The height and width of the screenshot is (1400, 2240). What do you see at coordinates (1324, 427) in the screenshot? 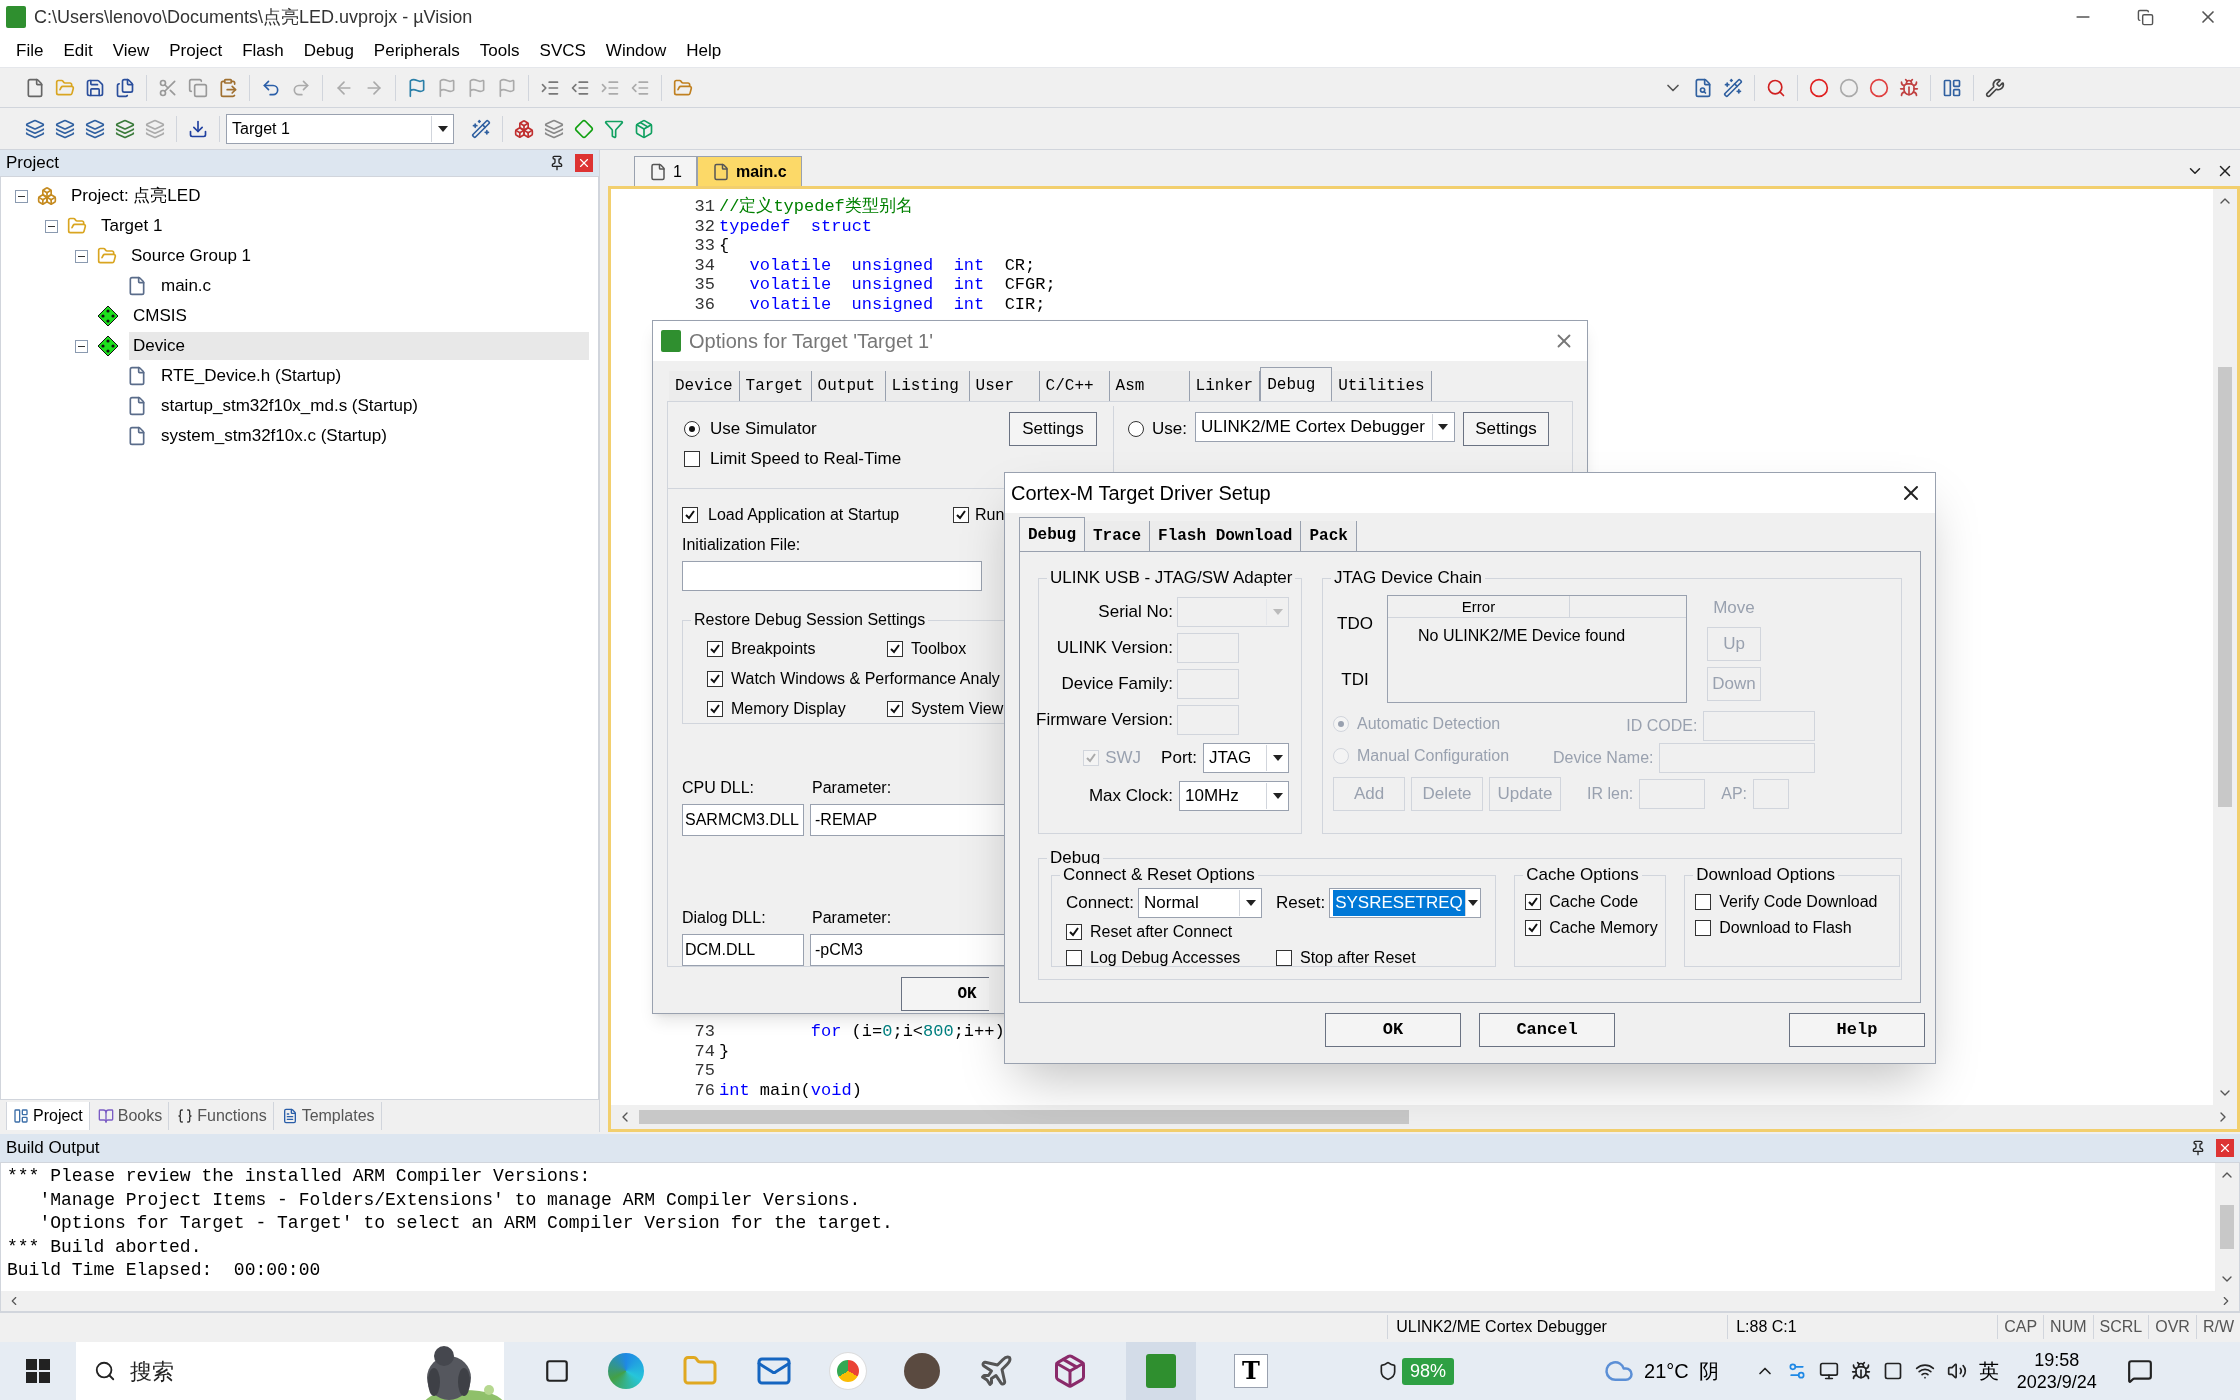
I see `dropdown: ULINK2/ME Cortex Debugger` at bounding box center [1324, 427].